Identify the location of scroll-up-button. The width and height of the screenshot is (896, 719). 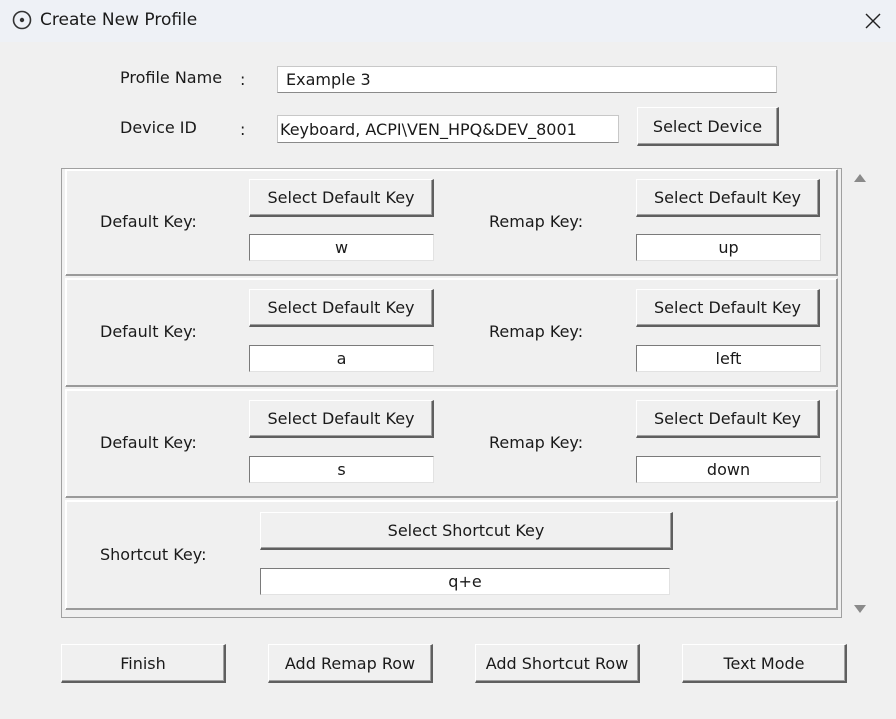
(860, 178).